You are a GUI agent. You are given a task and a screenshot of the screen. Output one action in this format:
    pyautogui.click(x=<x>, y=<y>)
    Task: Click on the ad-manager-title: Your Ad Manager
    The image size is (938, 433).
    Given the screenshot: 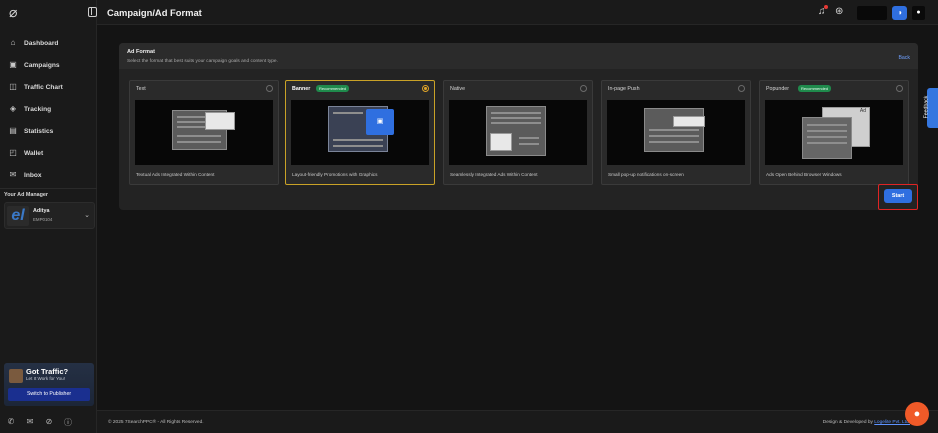 What is the action you would take?
    pyautogui.click(x=26, y=195)
    